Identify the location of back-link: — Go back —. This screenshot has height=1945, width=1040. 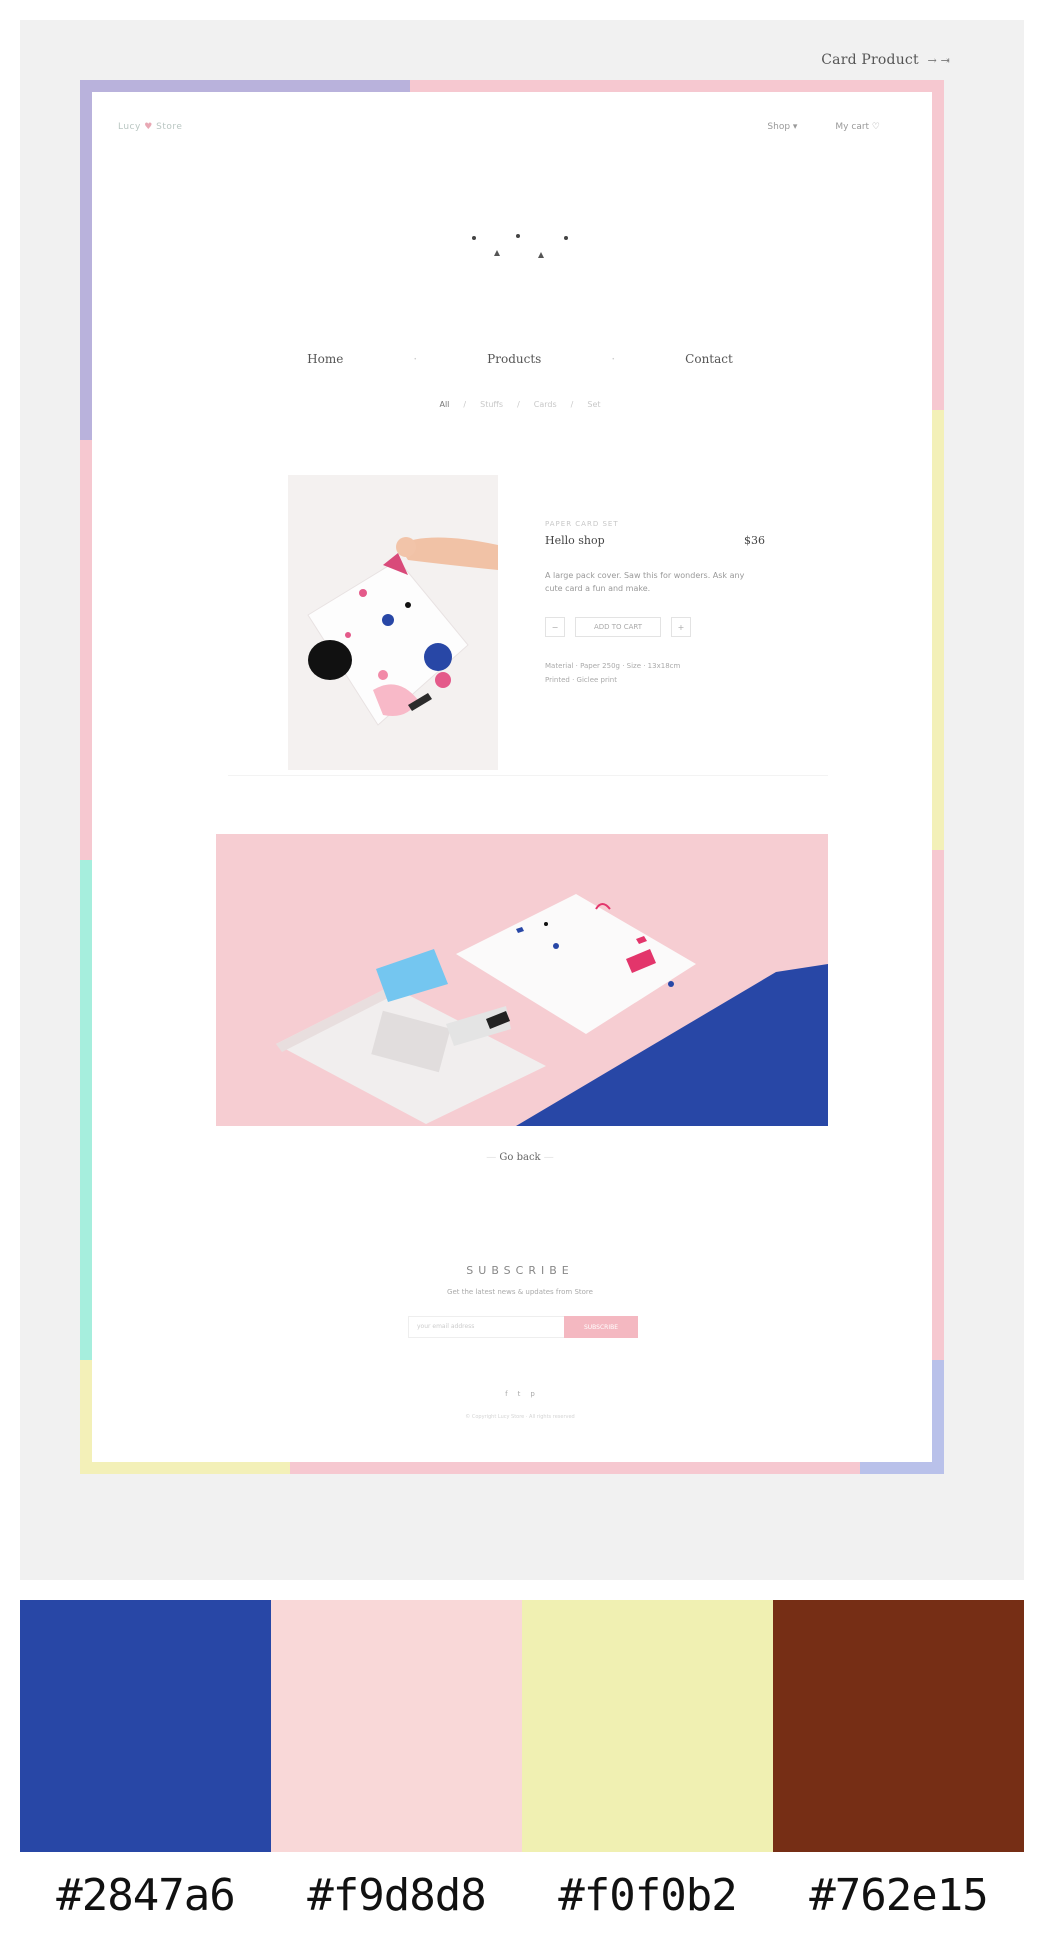
(520, 1157).